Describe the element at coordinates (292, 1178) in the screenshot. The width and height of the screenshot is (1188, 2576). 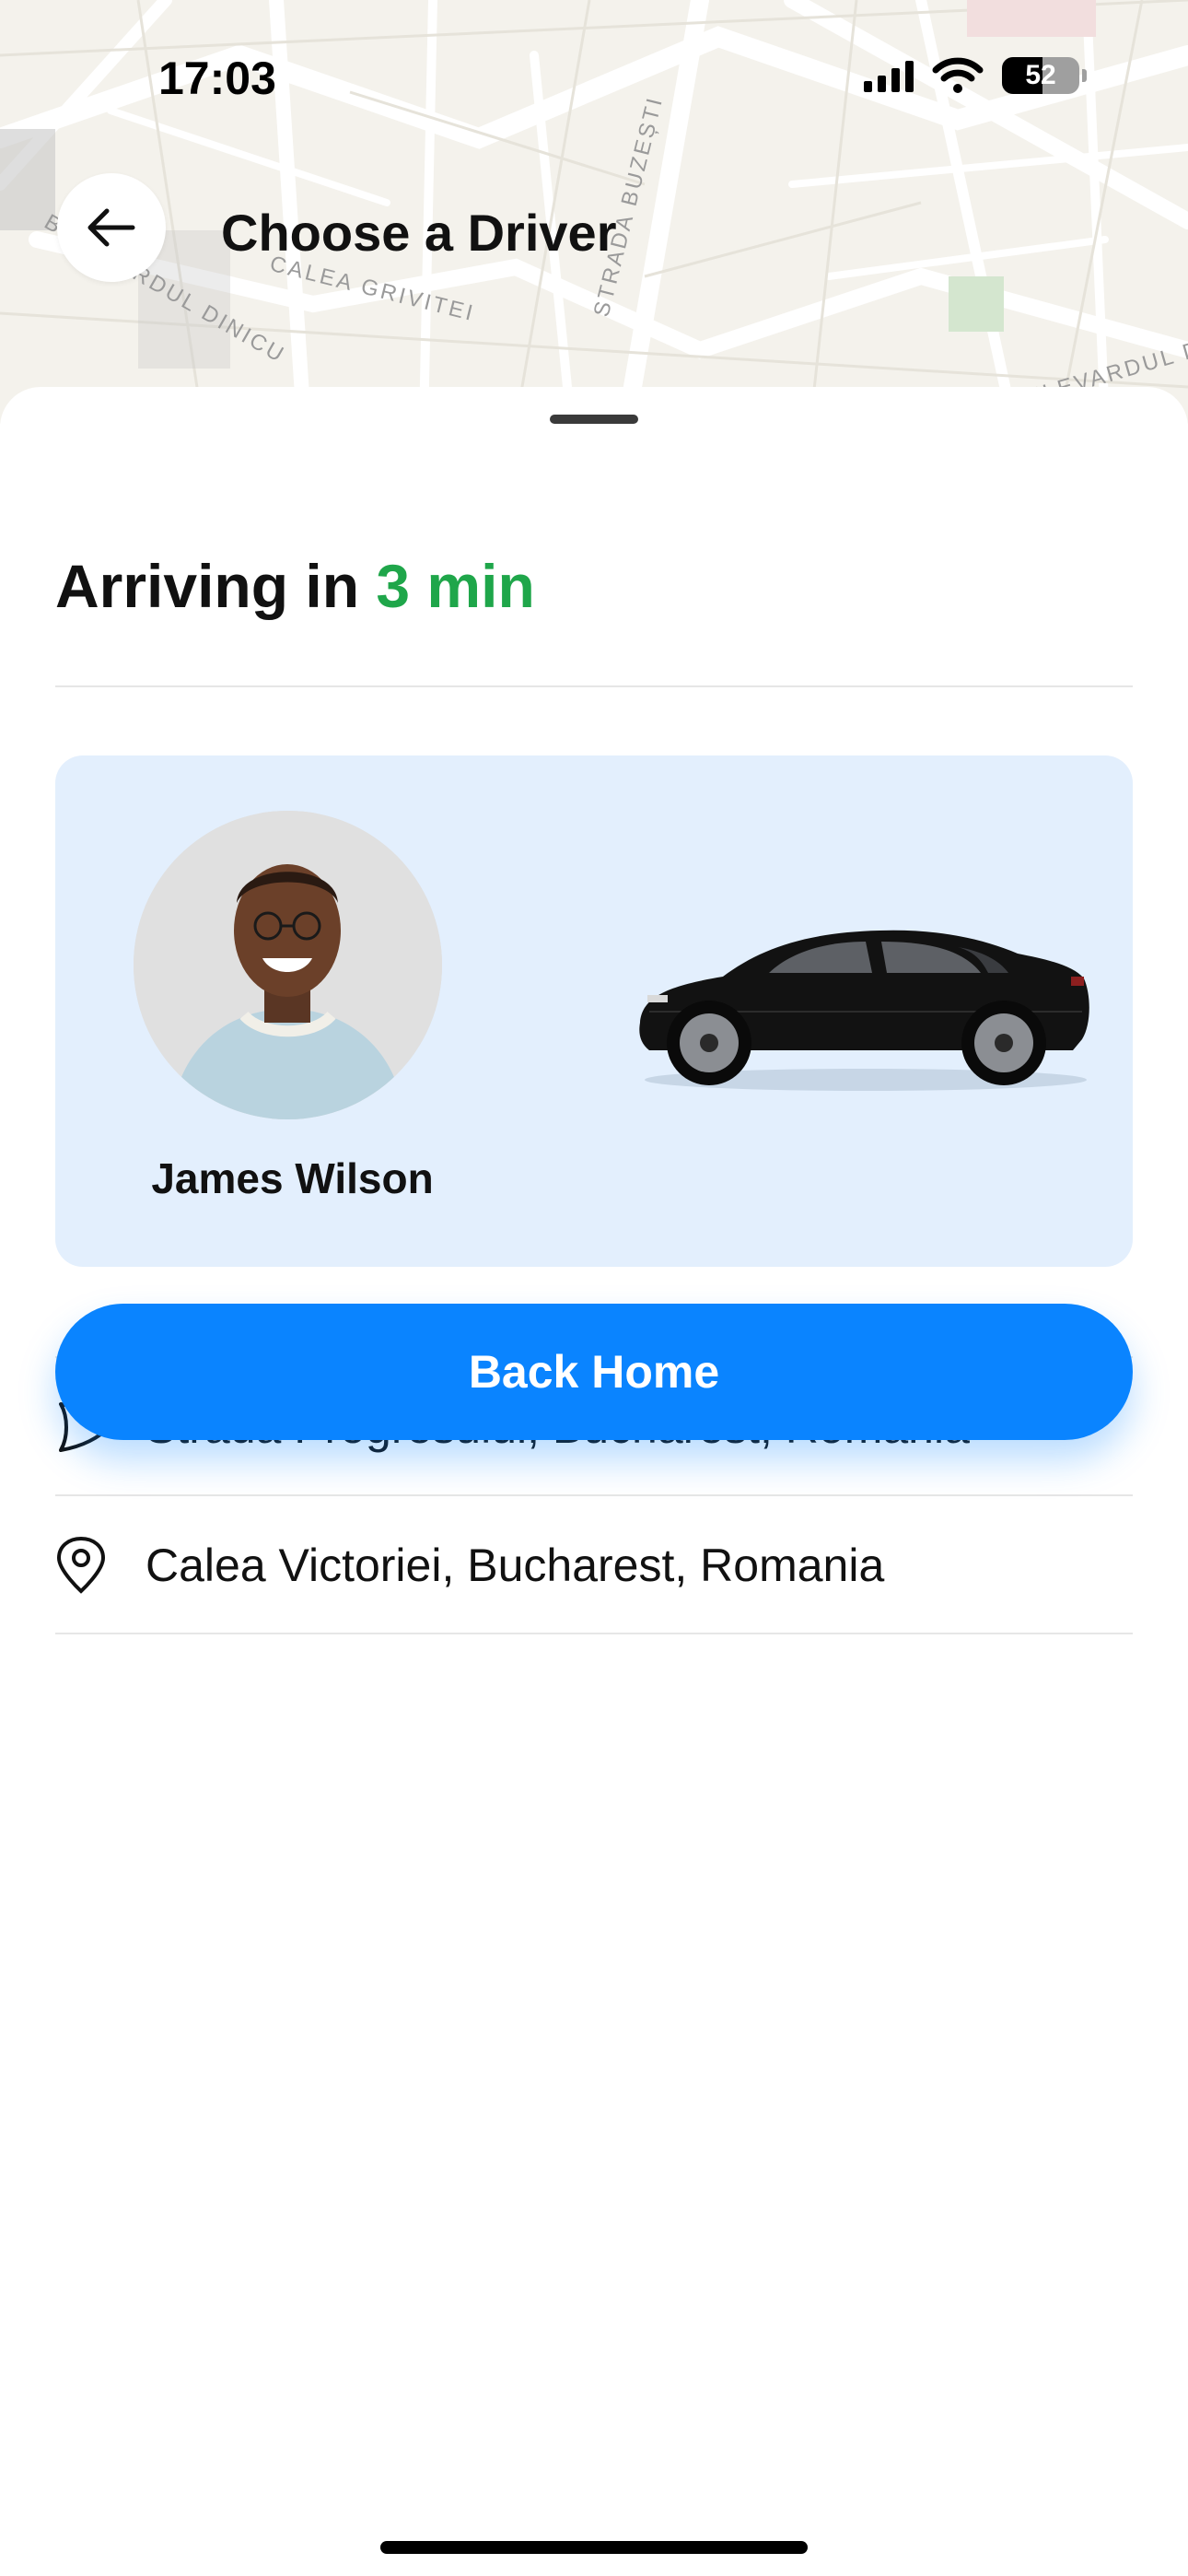
I see `driver-name: James Wilson` at that location.